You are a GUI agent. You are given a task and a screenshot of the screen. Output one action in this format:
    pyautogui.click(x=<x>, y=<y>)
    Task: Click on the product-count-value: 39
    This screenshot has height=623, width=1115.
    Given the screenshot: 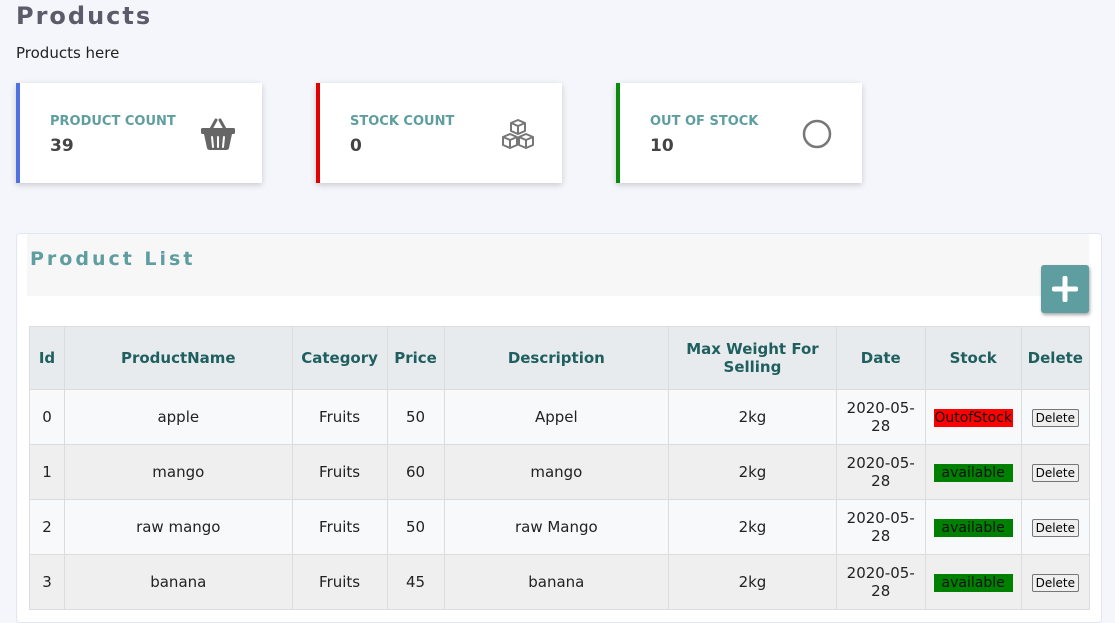 What is the action you would take?
    pyautogui.click(x=62, y=146)
    